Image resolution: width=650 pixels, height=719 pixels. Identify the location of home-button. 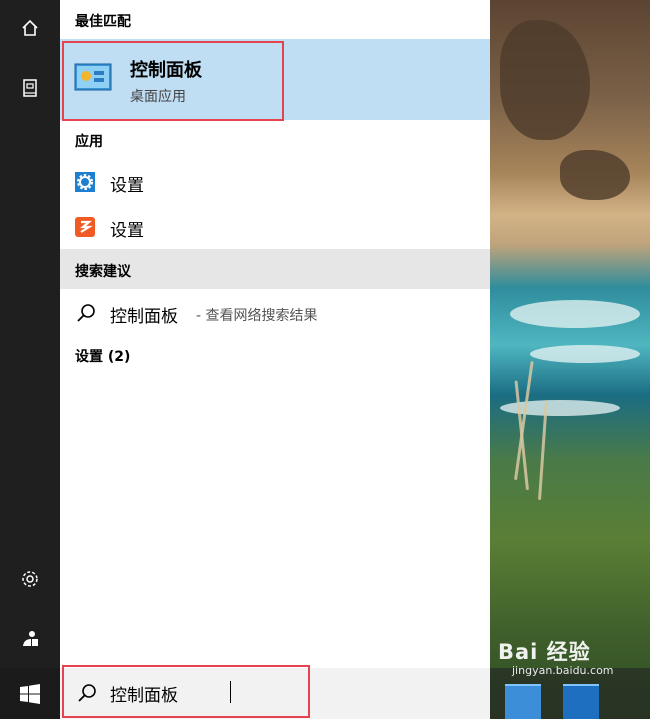
(30, 28).